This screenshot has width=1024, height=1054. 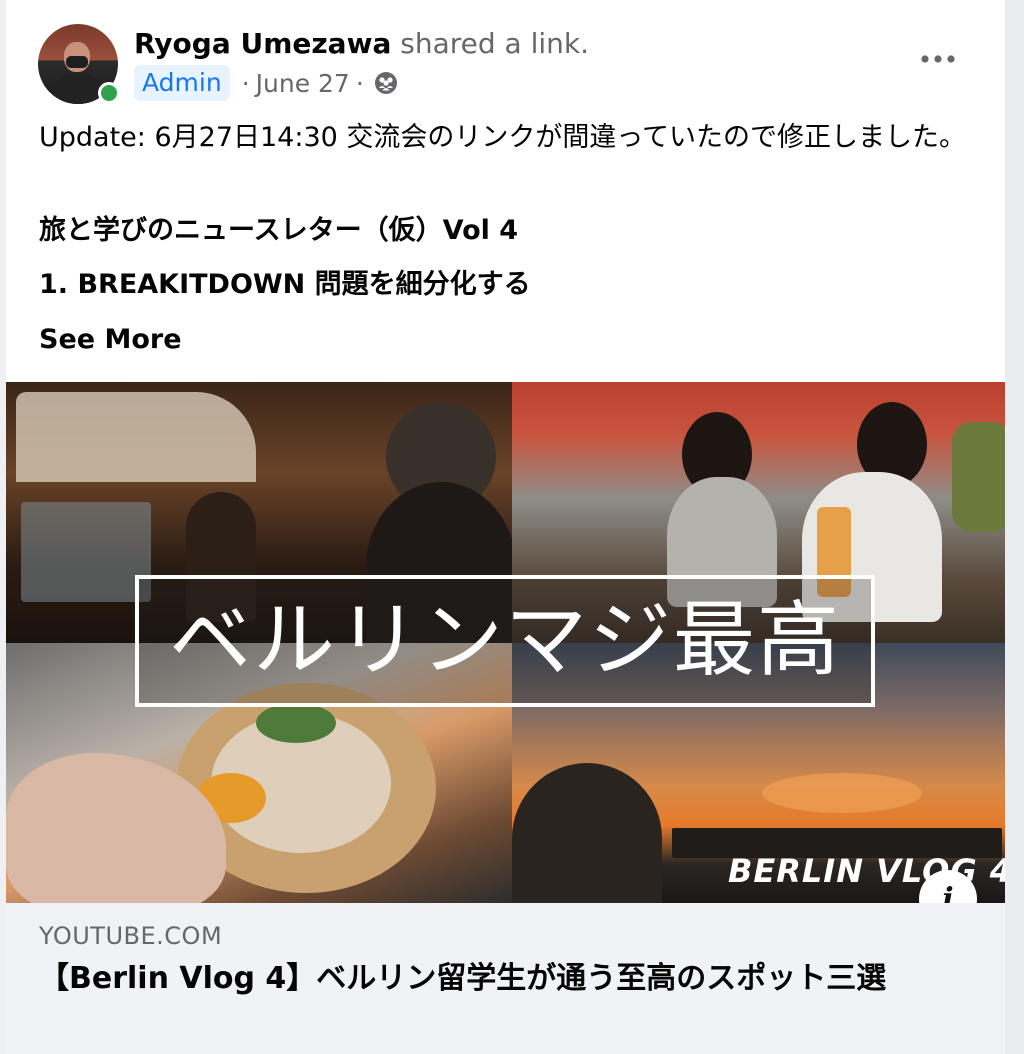 What do you see at coordinates (495, 43) in the screenshot?
I see `post-action-text: shared a link.` at bounding box center [495, 43].